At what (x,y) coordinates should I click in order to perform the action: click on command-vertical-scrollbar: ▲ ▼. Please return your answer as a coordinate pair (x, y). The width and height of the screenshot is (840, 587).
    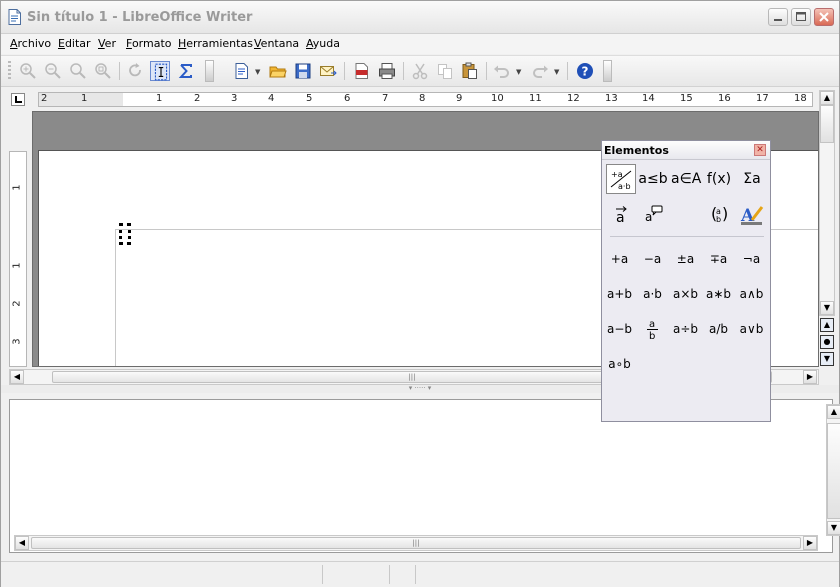
    Looking at the image, I should click on (833, 470).